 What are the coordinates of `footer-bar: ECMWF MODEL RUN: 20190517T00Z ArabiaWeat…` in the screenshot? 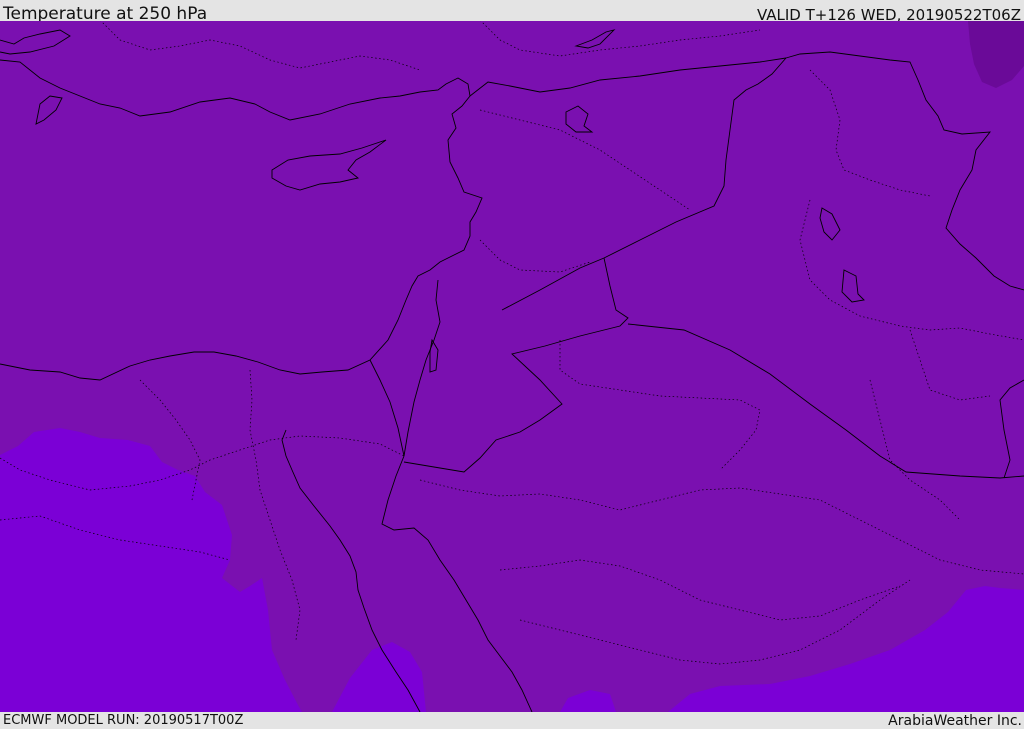 It's located at (512, 720).